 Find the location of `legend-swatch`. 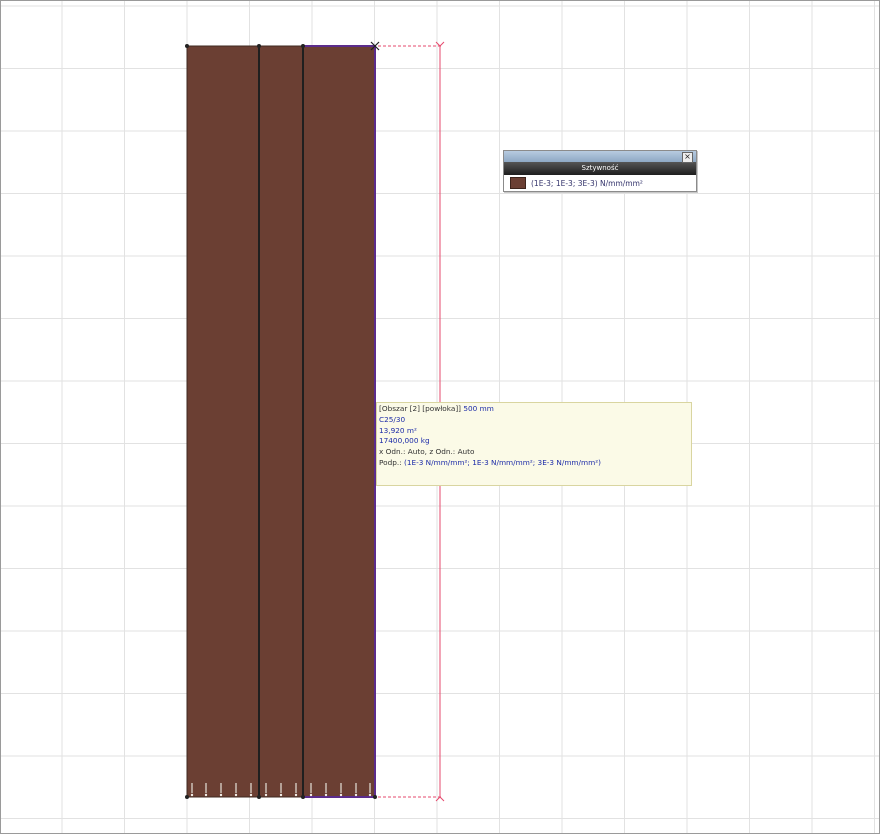

legend-swatch is located at coordinates (518, 183).